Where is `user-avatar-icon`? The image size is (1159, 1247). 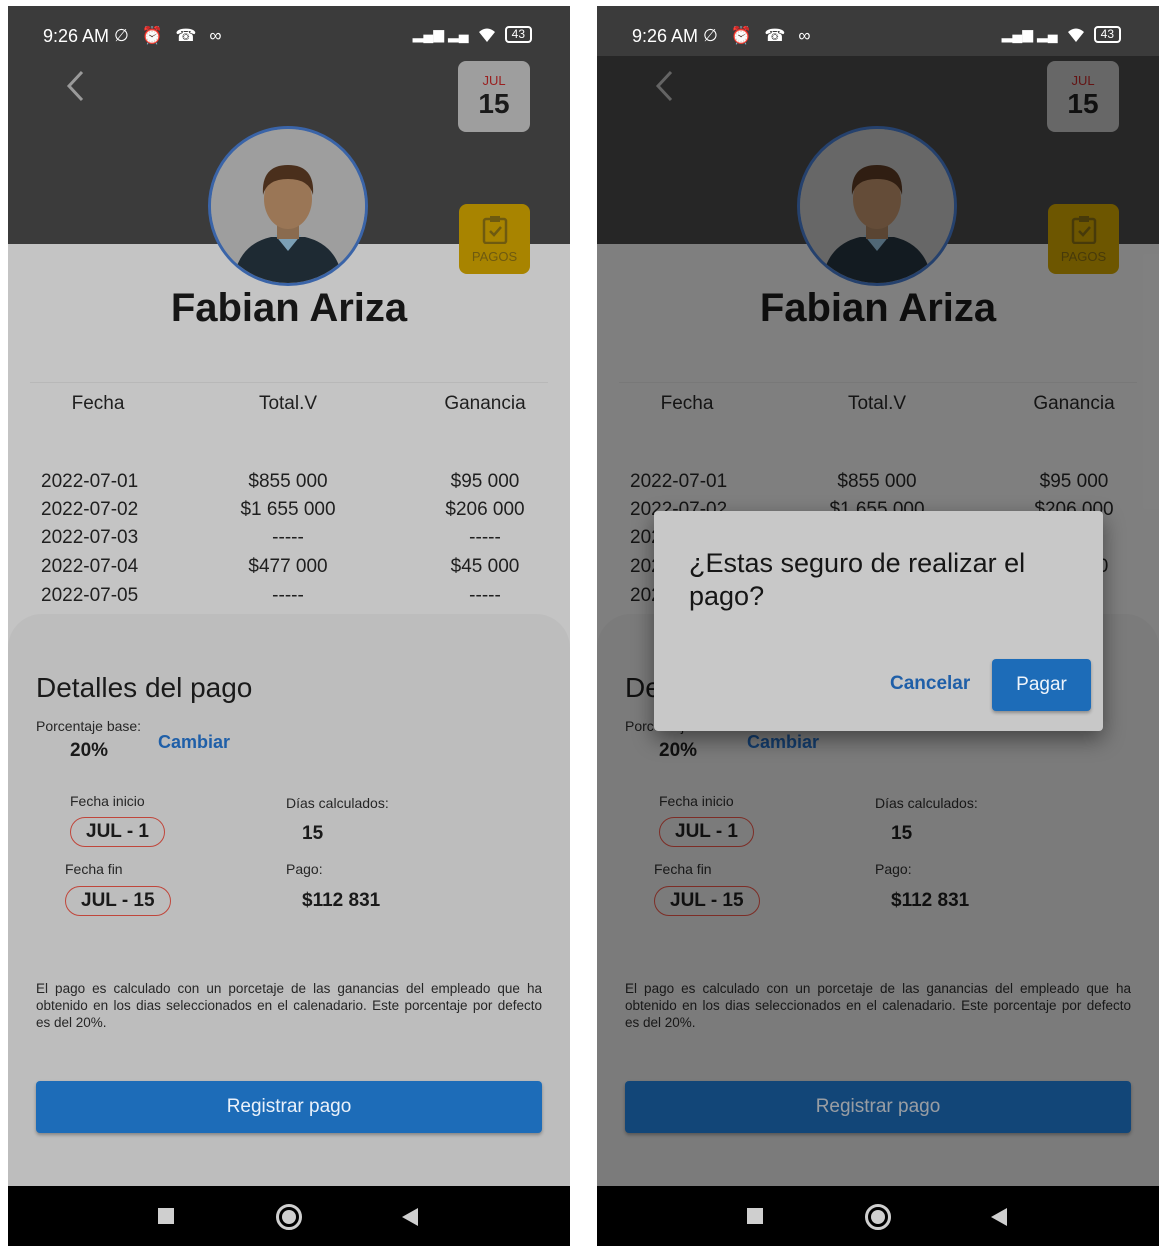
user-avatar-icon is located at coordinates (288, 206).